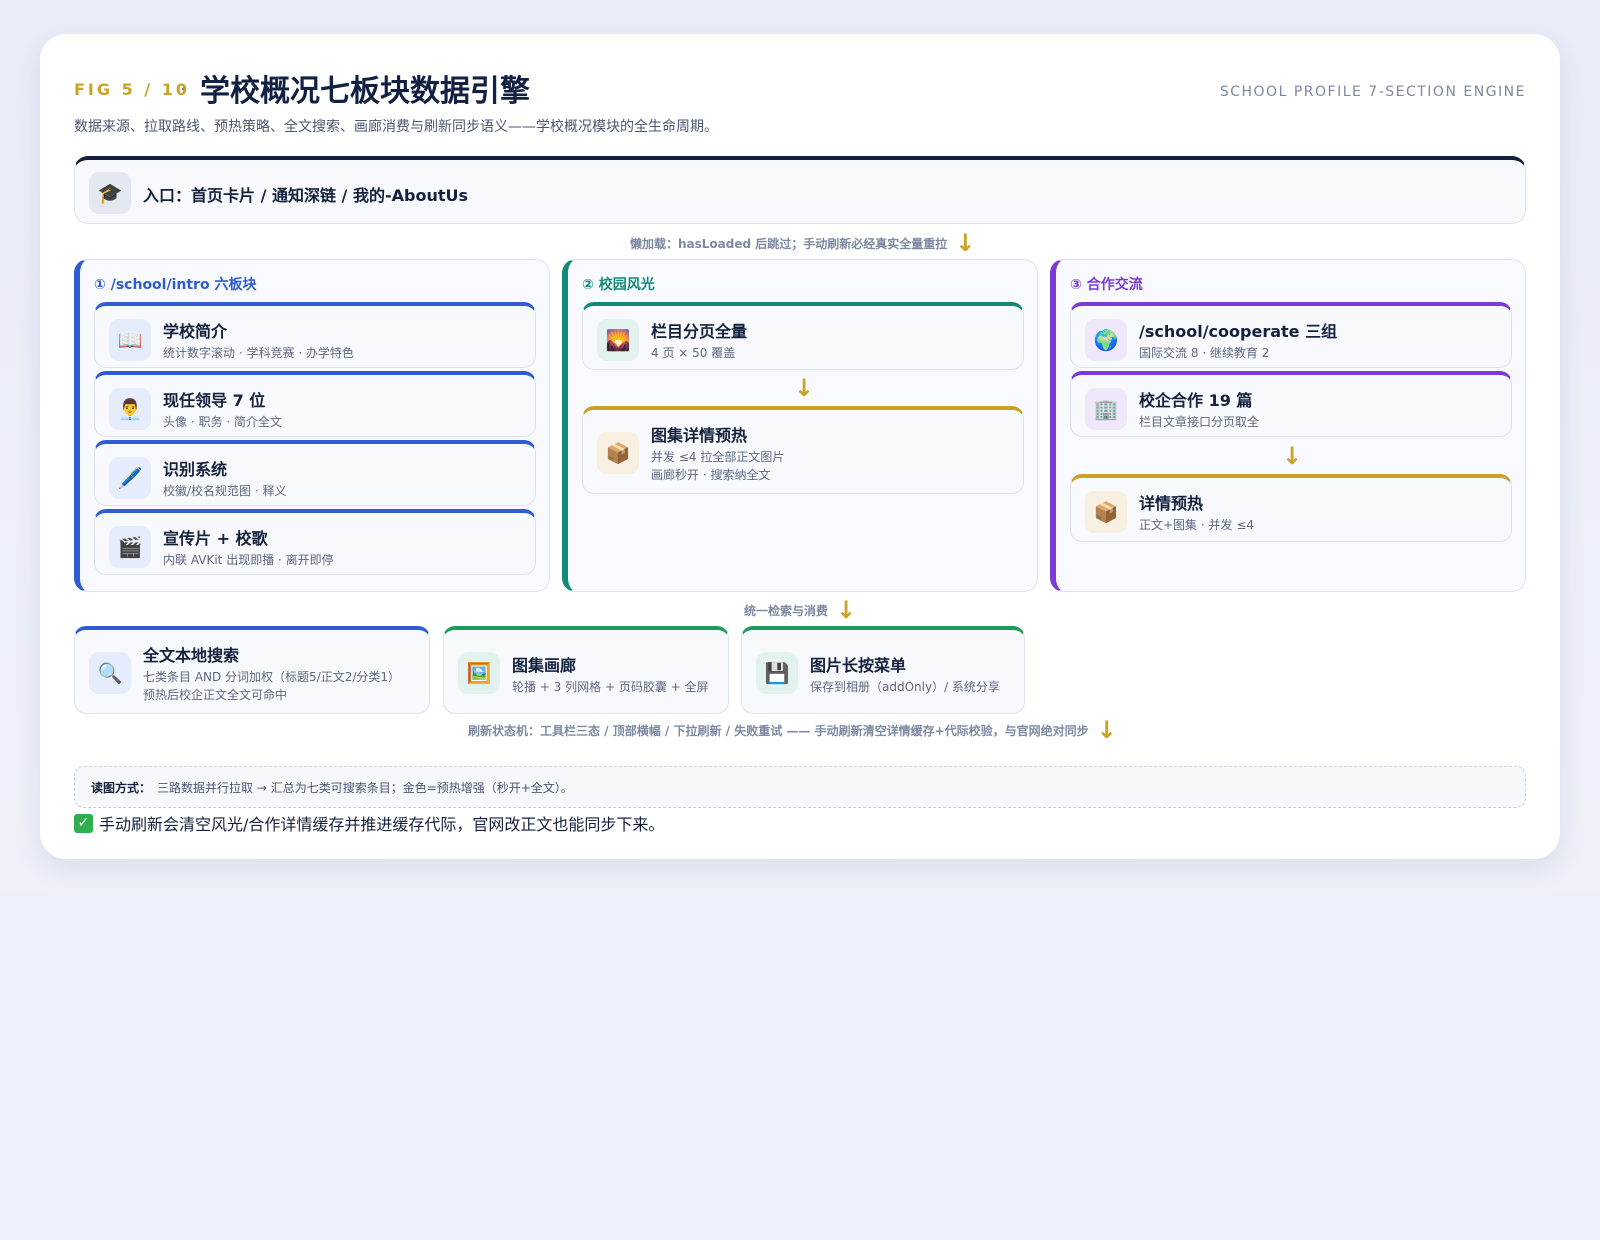  What do you see at coordinates (1199, 422) in the screenshot?
I see `cooperate-item-desc: 栏目文章接口分页取全` at bounding box center [1199, 422].